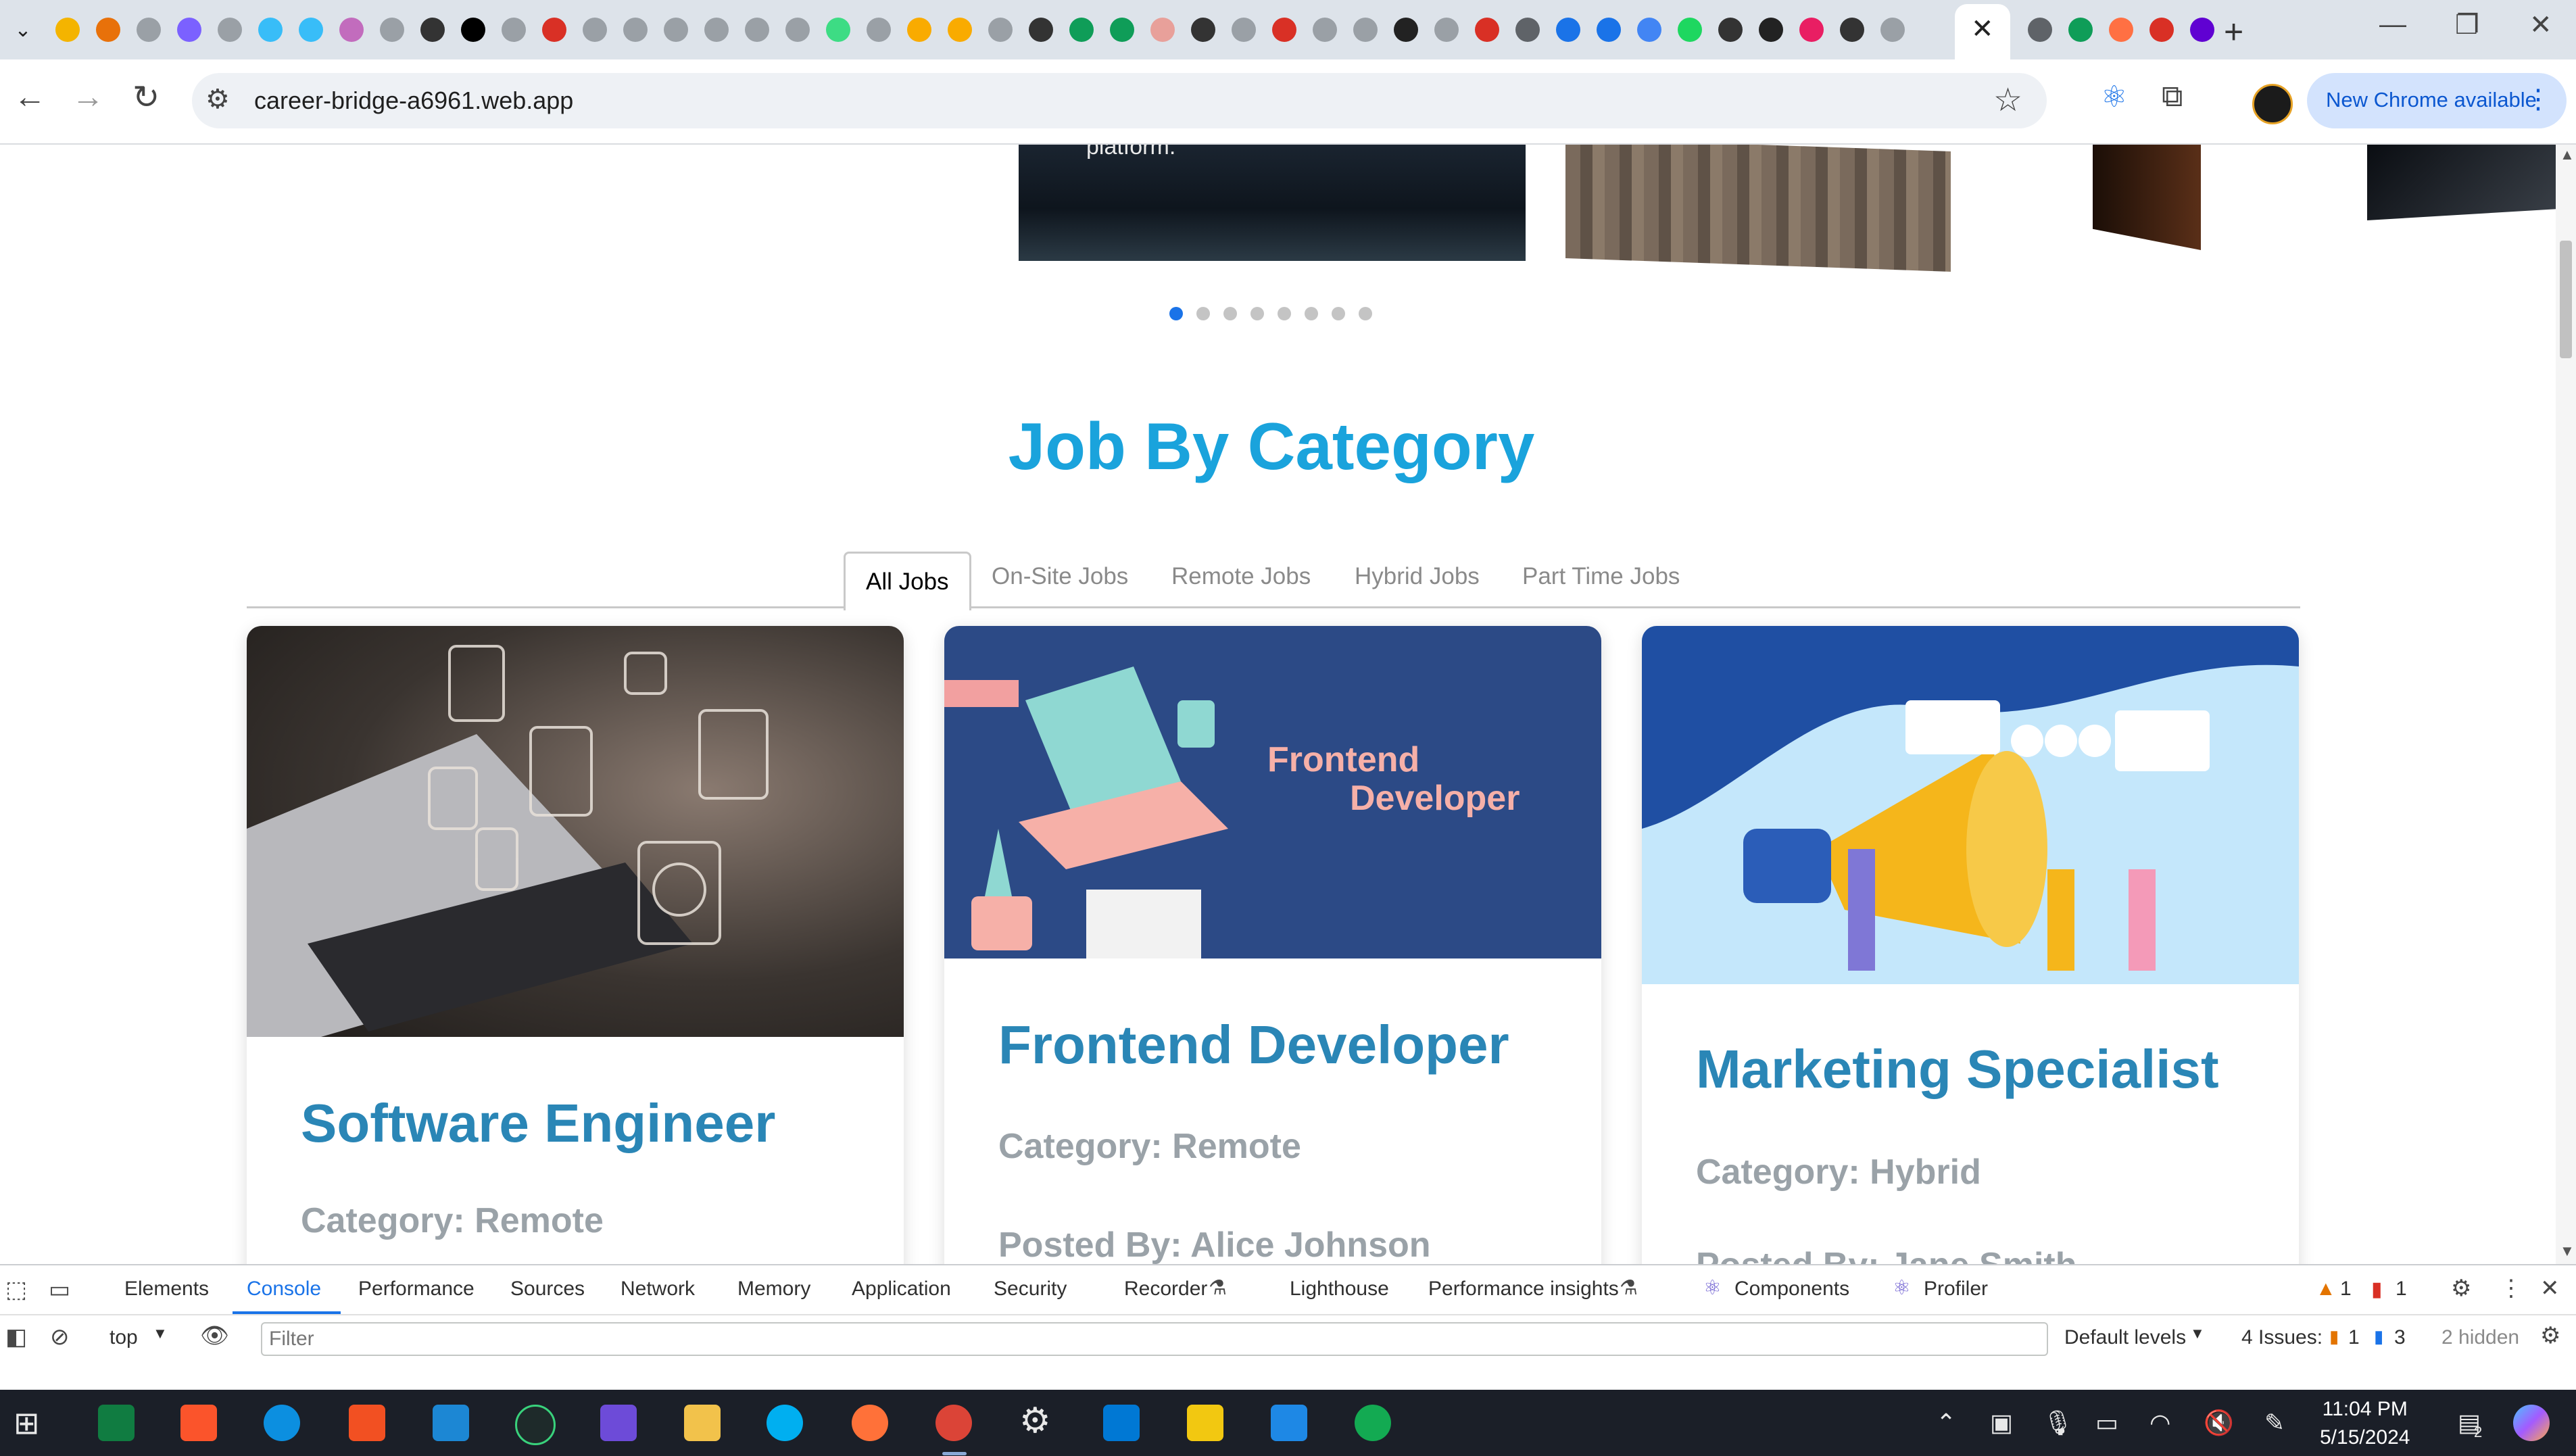 This screenshot has width=2576, height=1456. What do you see at coordinates (451, 1423) in the screenshot?
I see `mail-icon` at bounding box center [451, 1423].